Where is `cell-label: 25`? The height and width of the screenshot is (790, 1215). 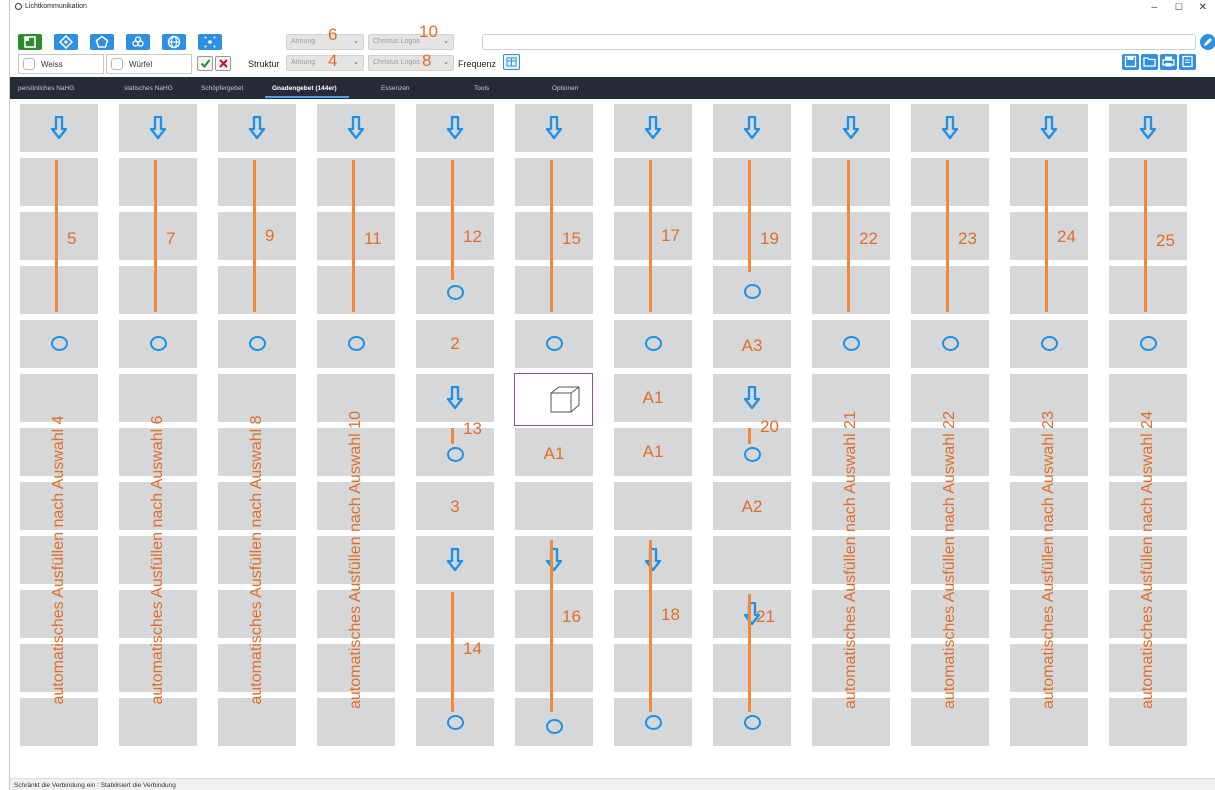
cell-label: 25 is located at coordinates (1165, 240).